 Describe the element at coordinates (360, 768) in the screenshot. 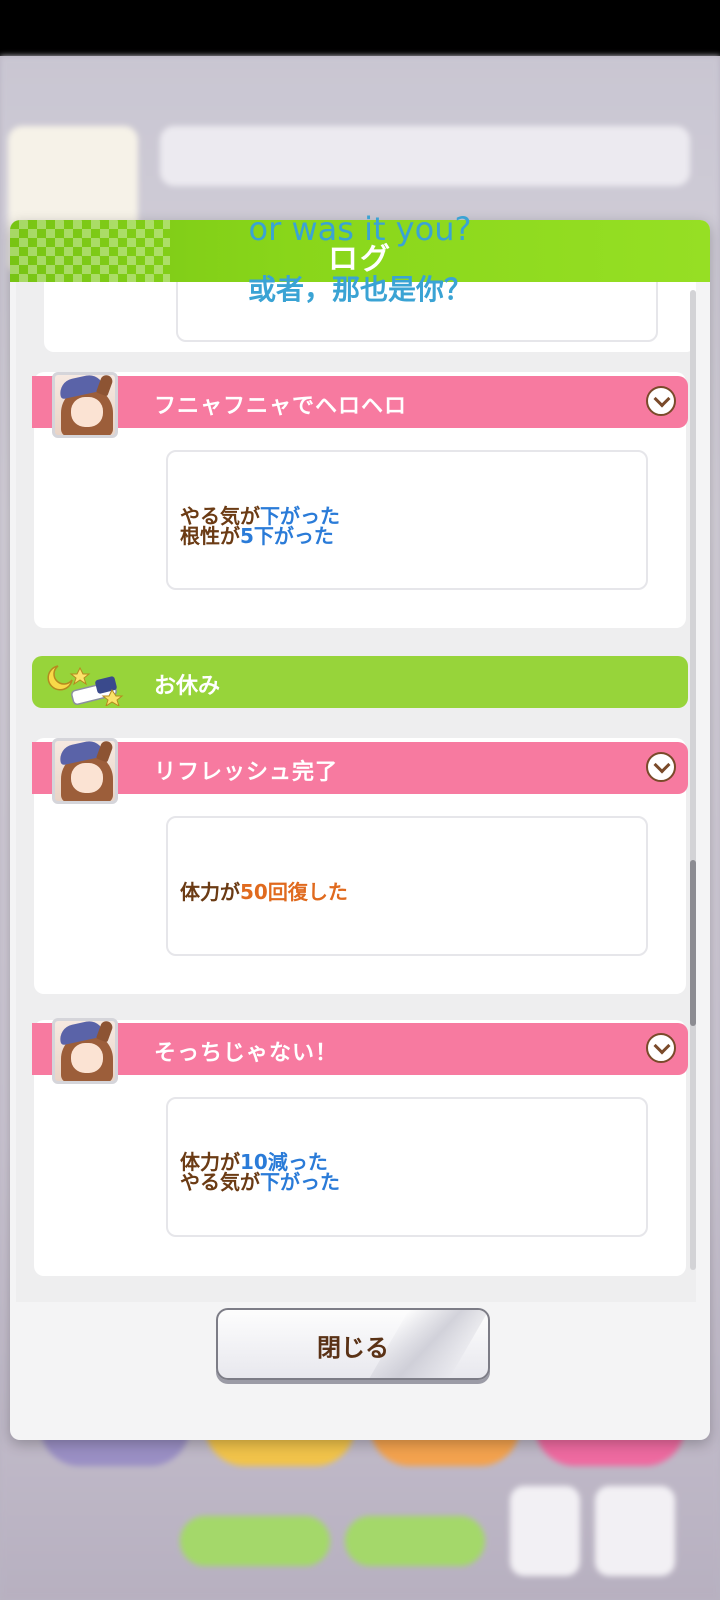

I see `event-title-bar: リフレッシュ完了` at that location.